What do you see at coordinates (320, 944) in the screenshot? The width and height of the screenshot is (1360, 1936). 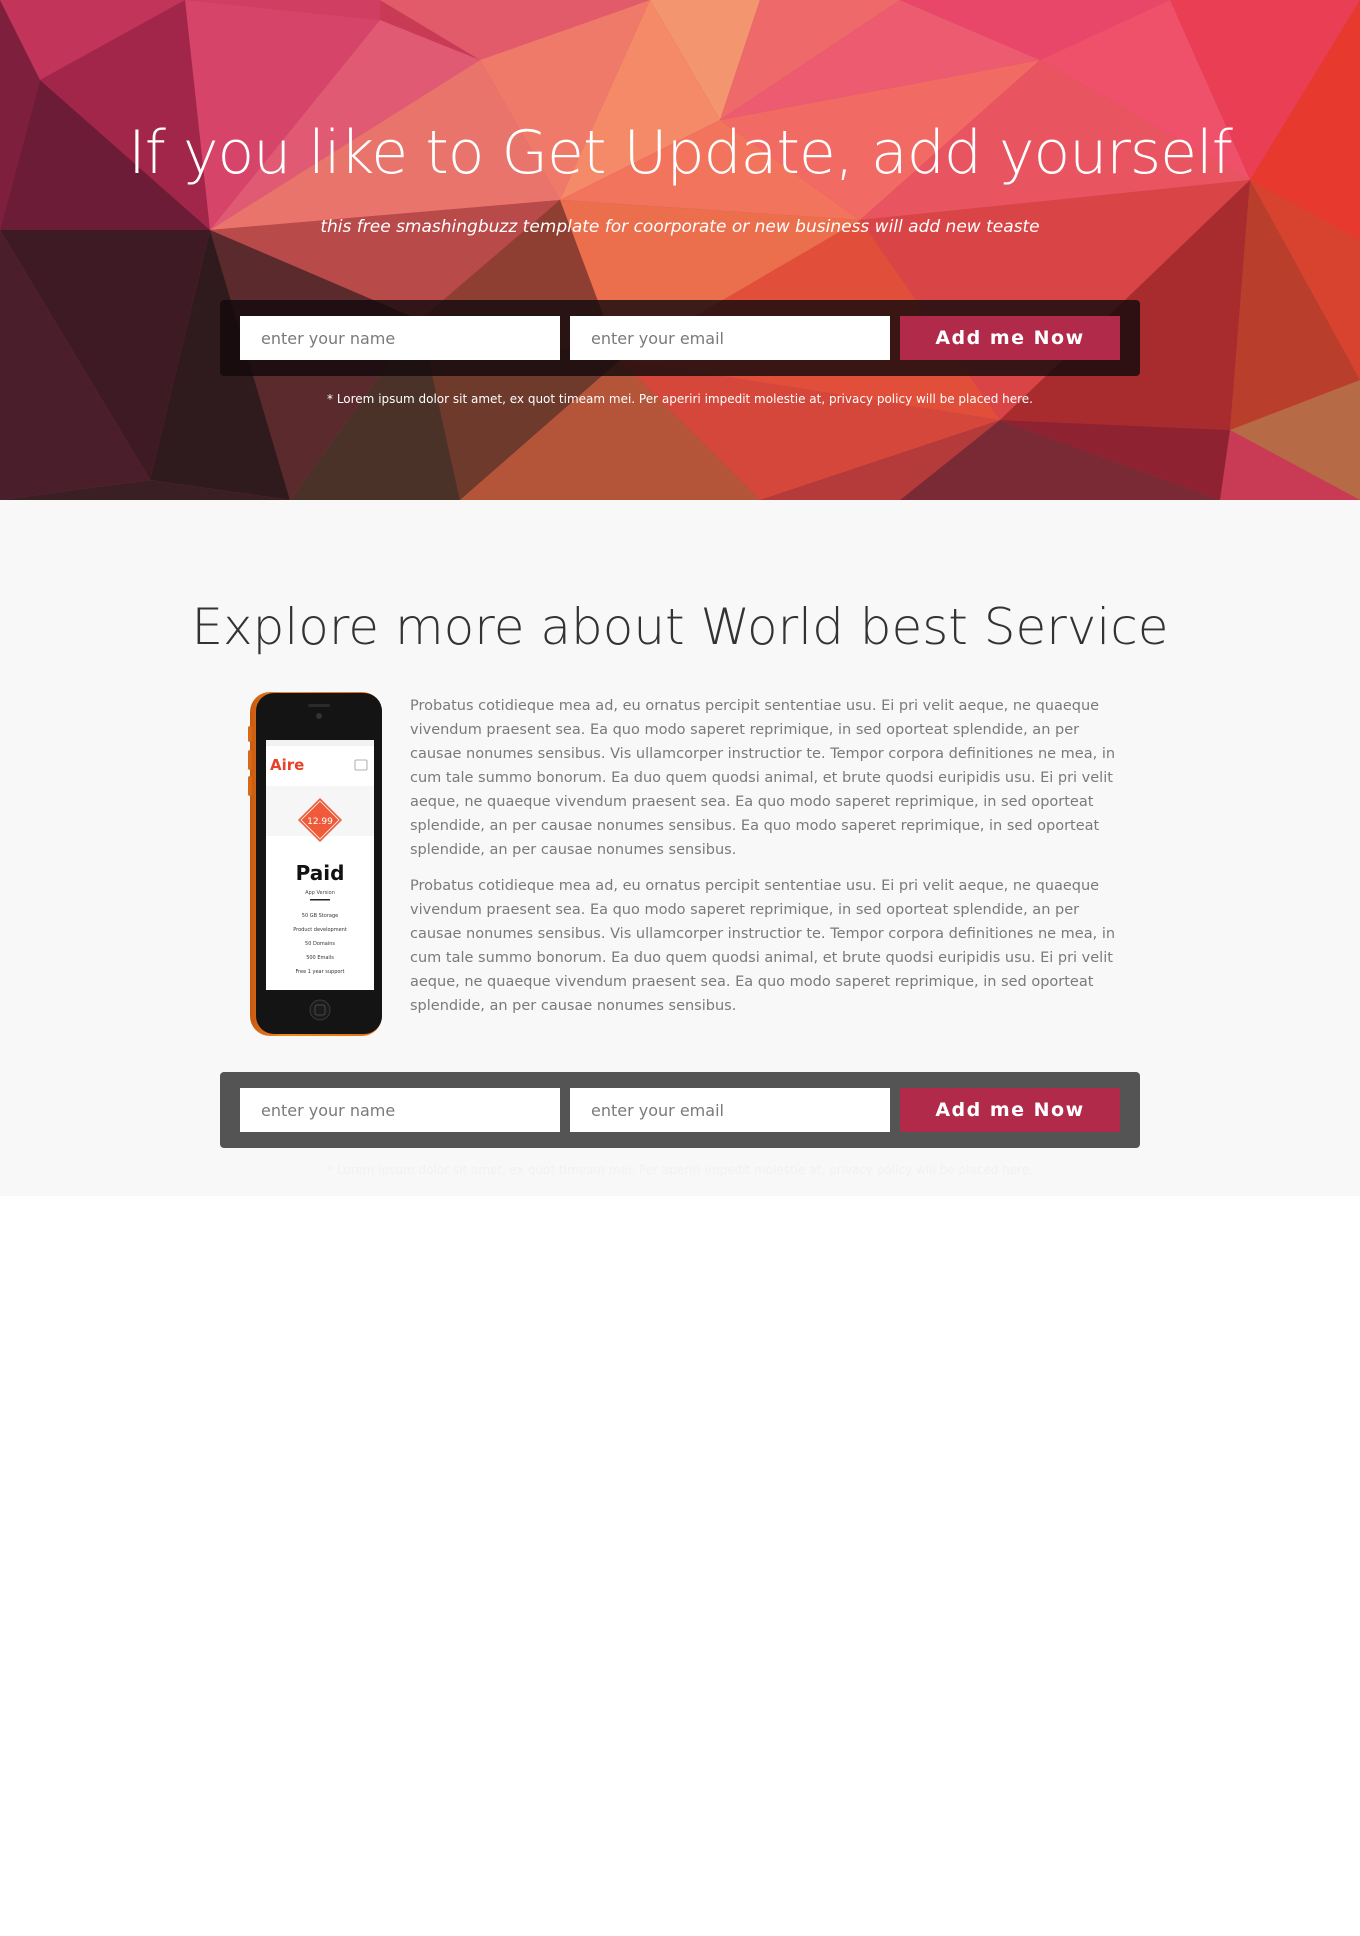 I see `phone-feature-3: 50 Domains` at bounding box center [320, 944].